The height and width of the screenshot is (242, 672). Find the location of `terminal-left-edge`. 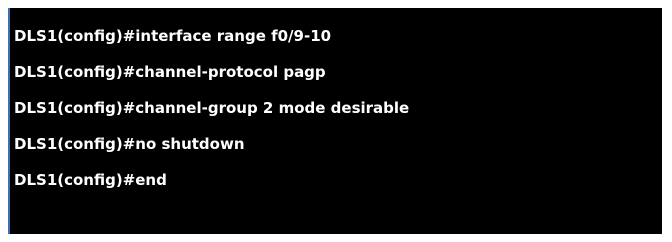

terminal-left-edge is located at coordinates (9, 121).